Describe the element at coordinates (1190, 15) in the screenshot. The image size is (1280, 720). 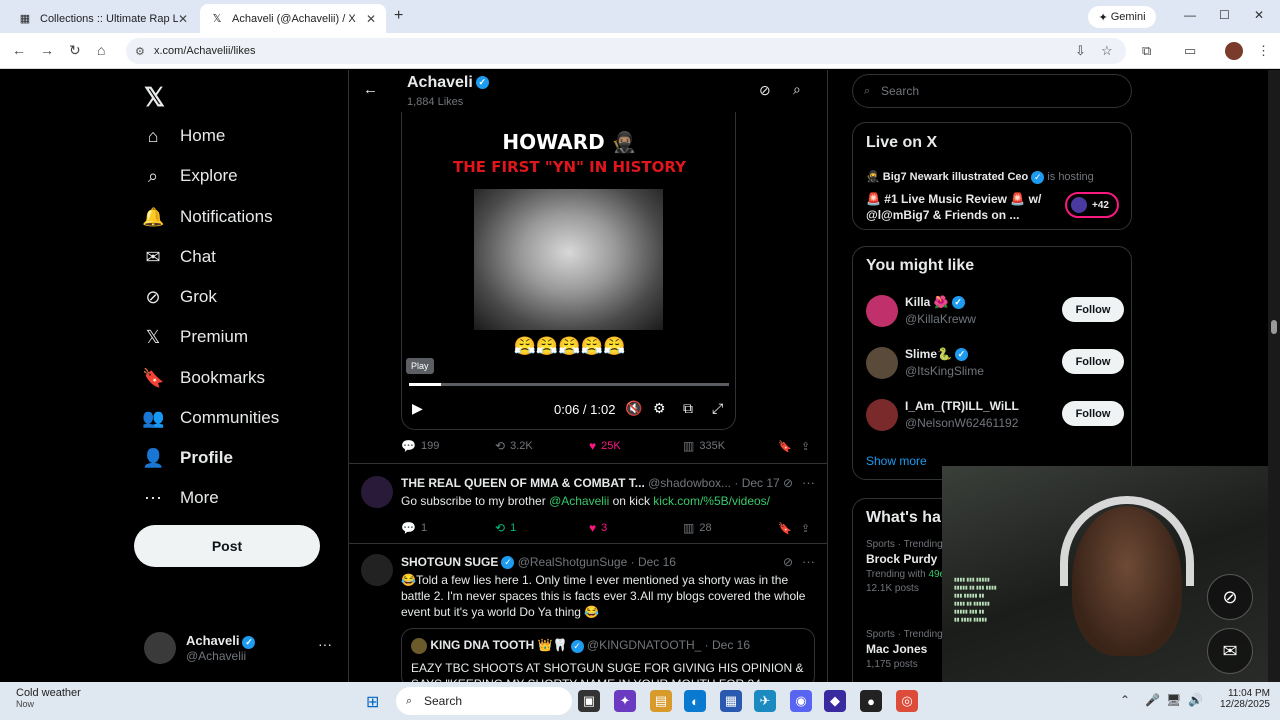
I see `minimize-icon: —` at that location.